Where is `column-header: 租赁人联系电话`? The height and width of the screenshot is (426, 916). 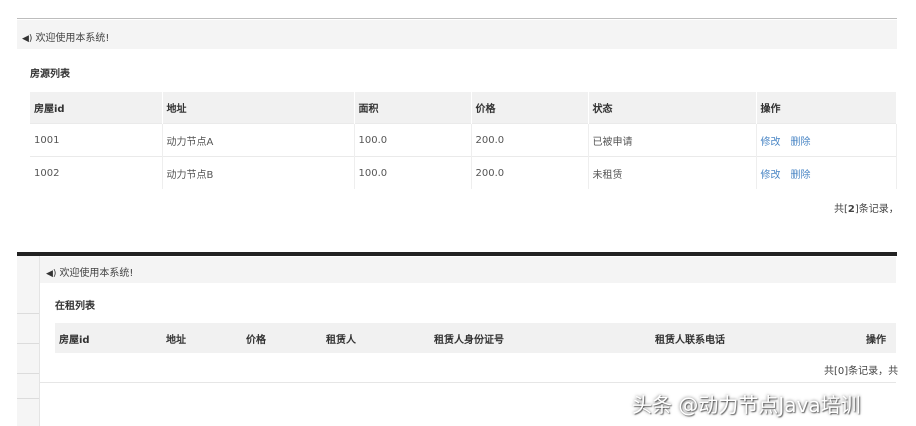 column-header: 租赁人联系电话 is located at coordinates (756, 338).